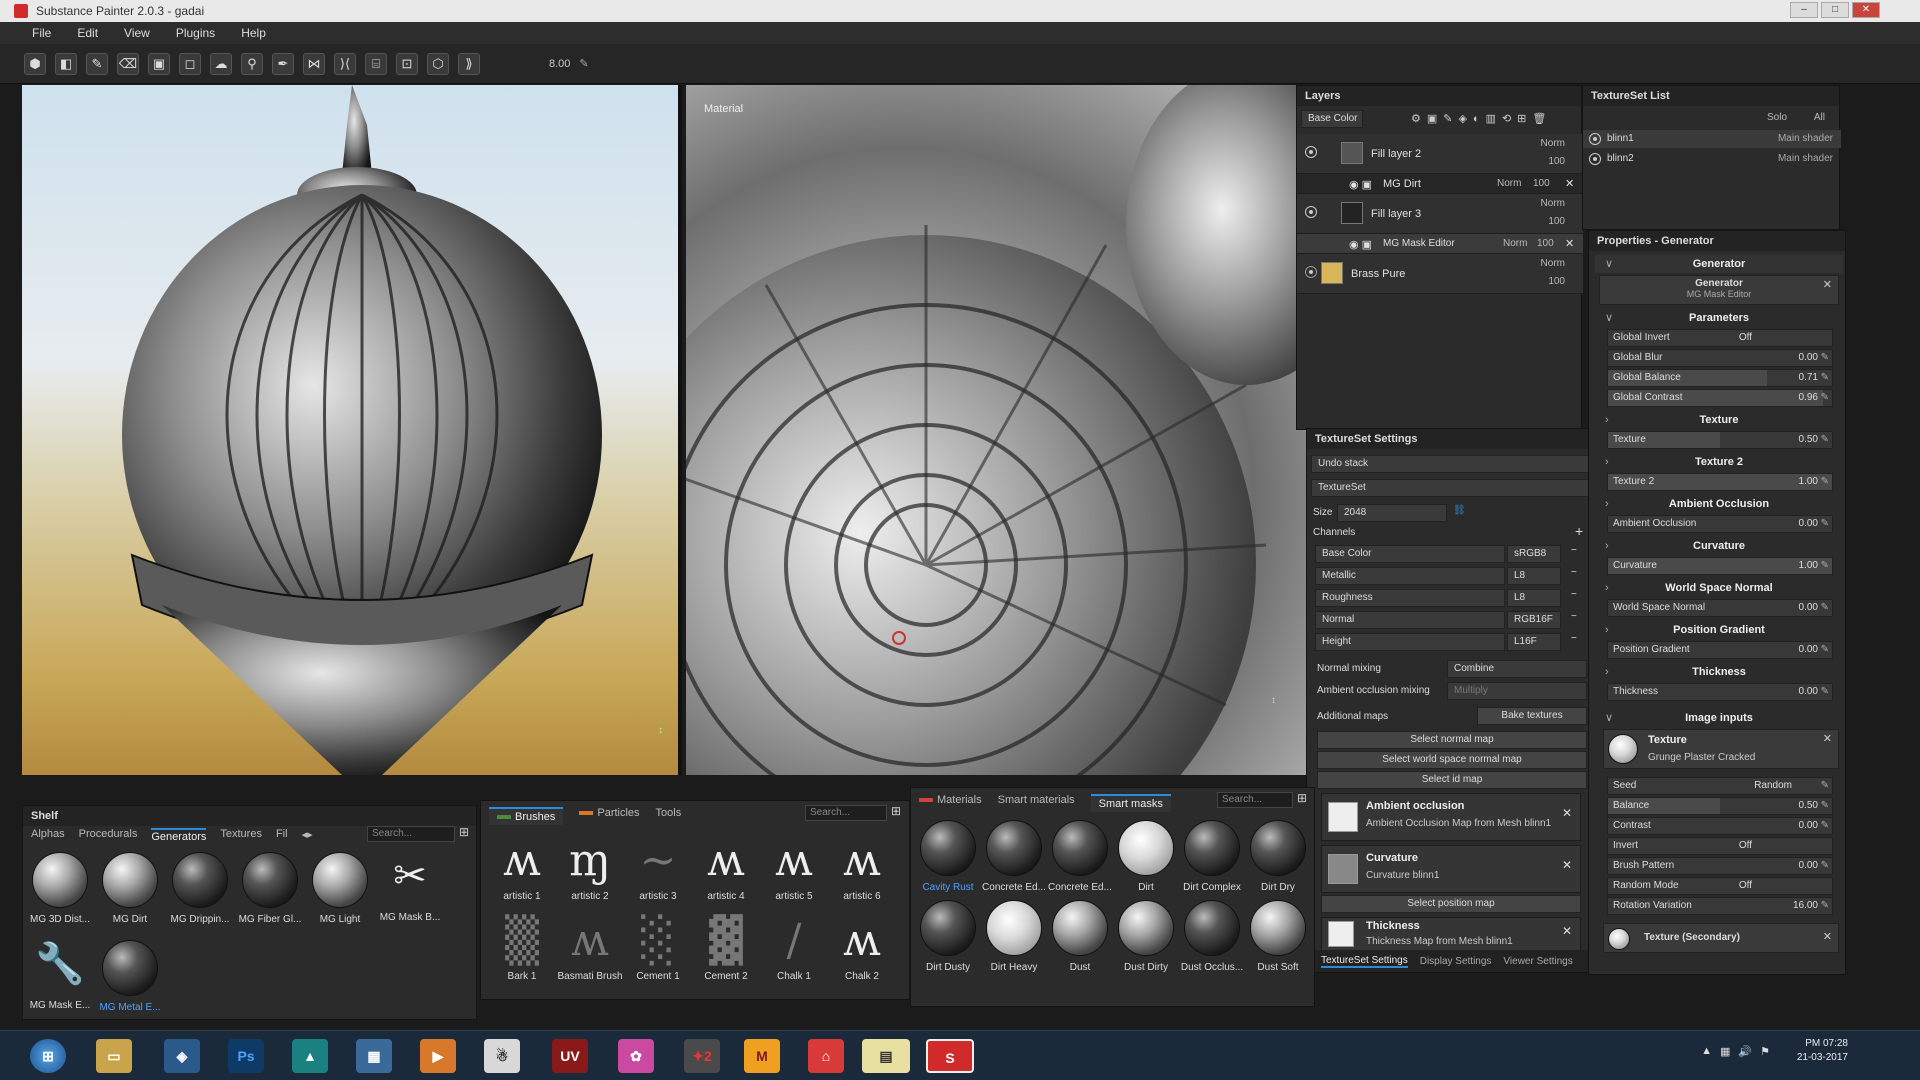 Image resolution: width=1920 pixels, height=1080 pixels. I want to click on select-position-map-button: Select position map, so click(1451, 904).